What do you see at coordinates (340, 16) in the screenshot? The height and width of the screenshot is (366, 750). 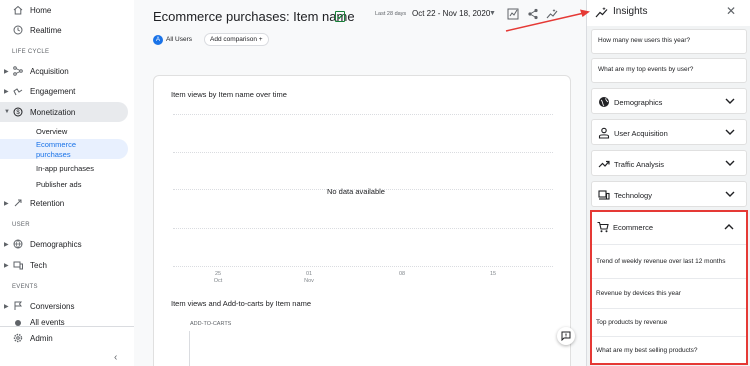 I see `report-status-icon` at bounding box center [340, 16].